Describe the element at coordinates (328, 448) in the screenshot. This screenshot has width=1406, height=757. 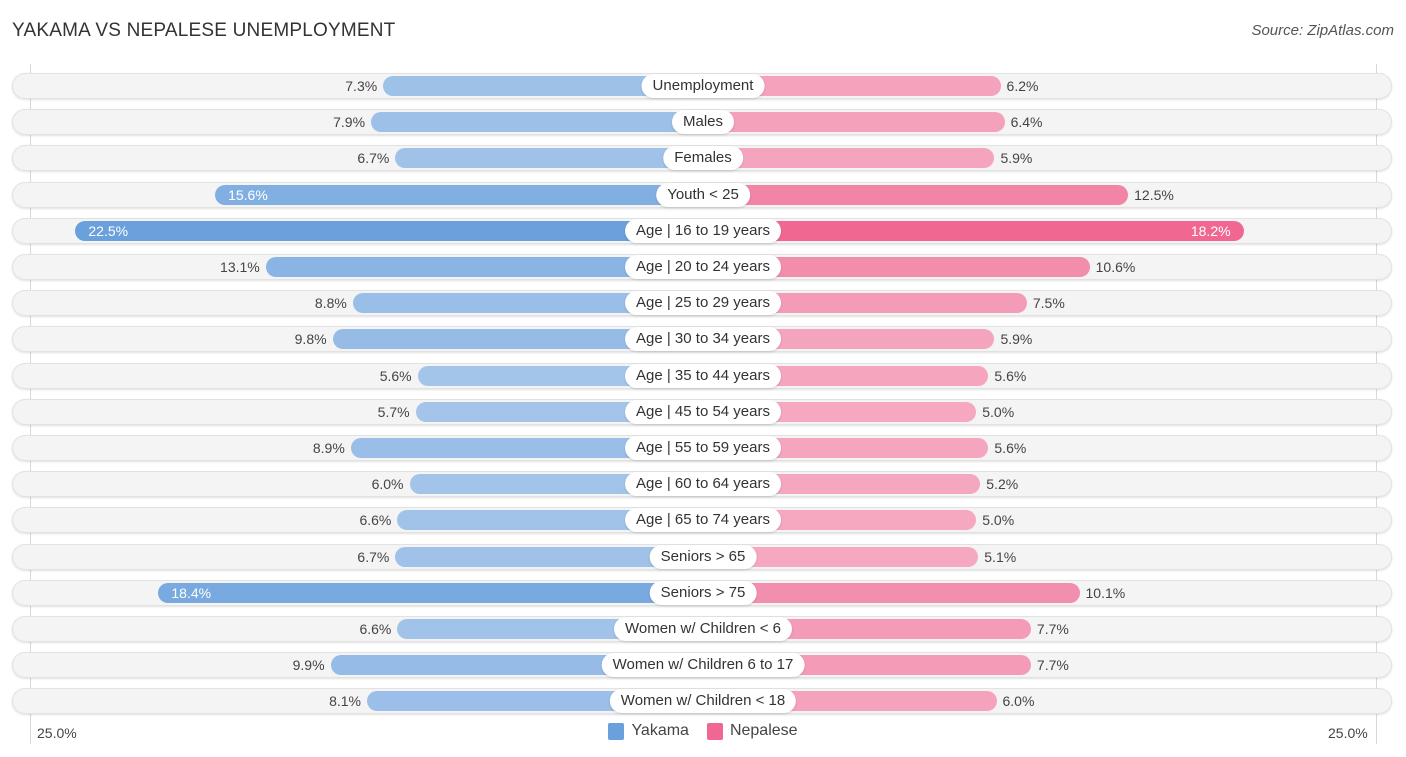
I see `value-label-yakama: 8.9%` at that location.